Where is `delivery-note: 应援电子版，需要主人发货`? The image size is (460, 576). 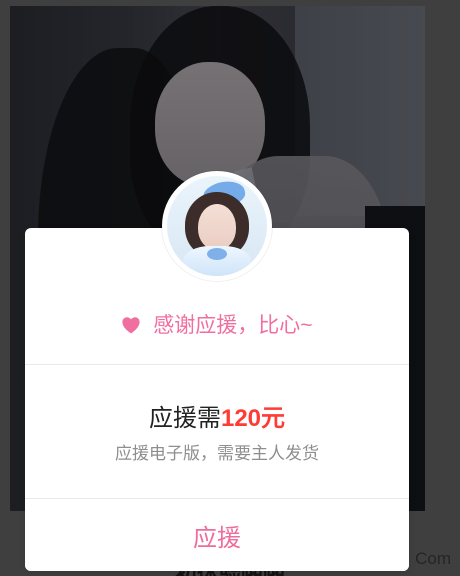
delivery-note: 应援电子版，需要主人发货 is located at coordinates (217, 453).